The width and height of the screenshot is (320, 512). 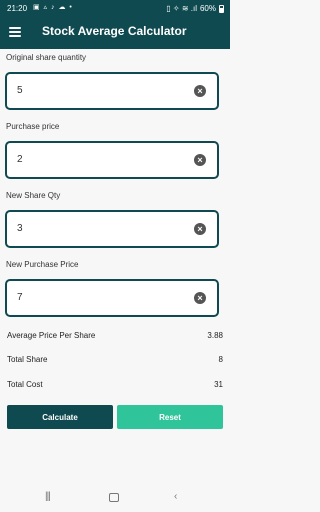 What do you see at coordinates (20, 228) in the screenshot?
I see `new-share-qty-value: 3` at bounding box center [20, 228].